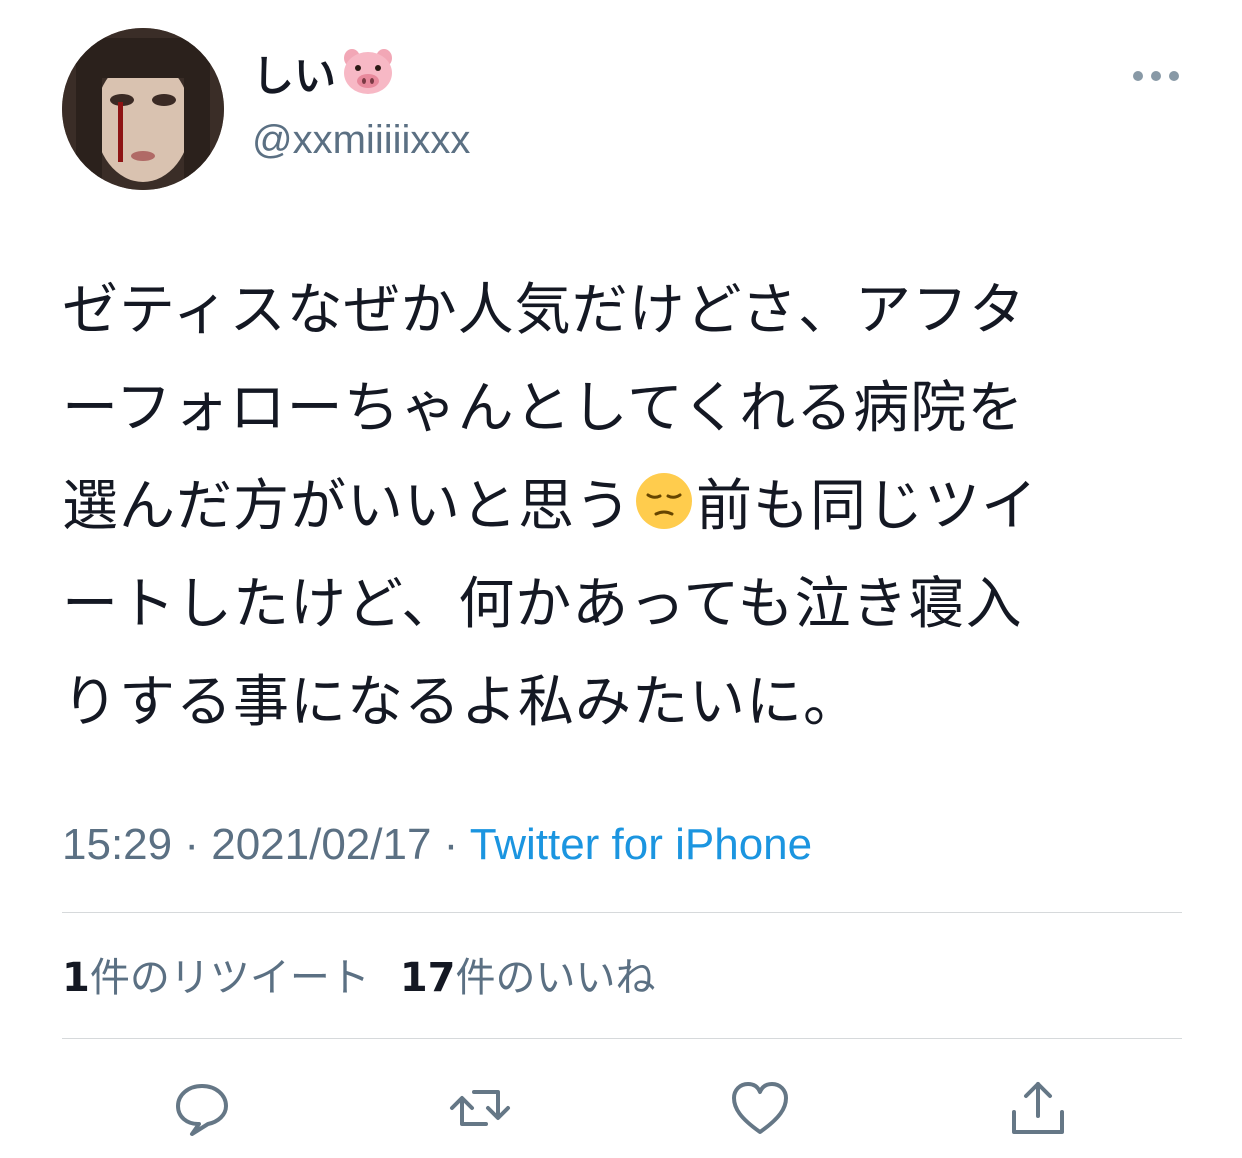 The height and width of the screenshot is (1158, 1242). What do you see at coordinates (294, 76) in the screenshot?
I see `display-name-text: しい` at bounding box center [294, 76].